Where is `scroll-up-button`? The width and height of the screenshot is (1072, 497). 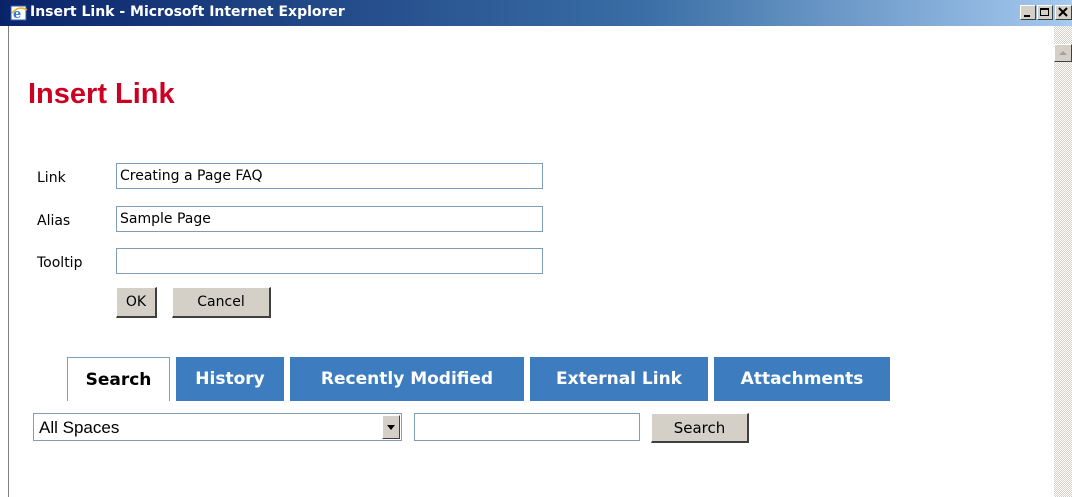 scroll-up-button is located at coordinates (1063, 53).